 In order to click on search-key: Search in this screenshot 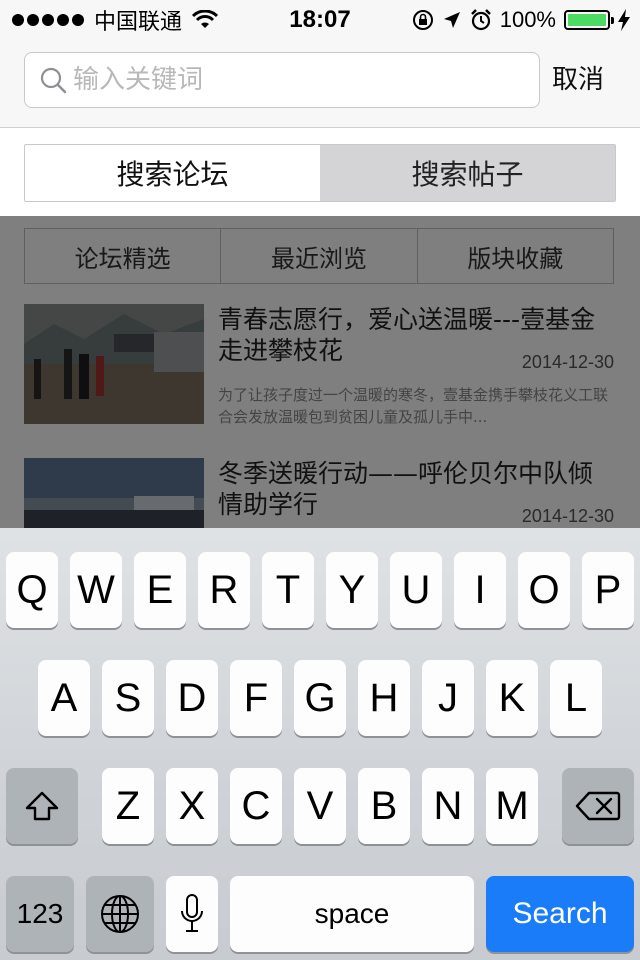, I will do `click(560, 914)`.